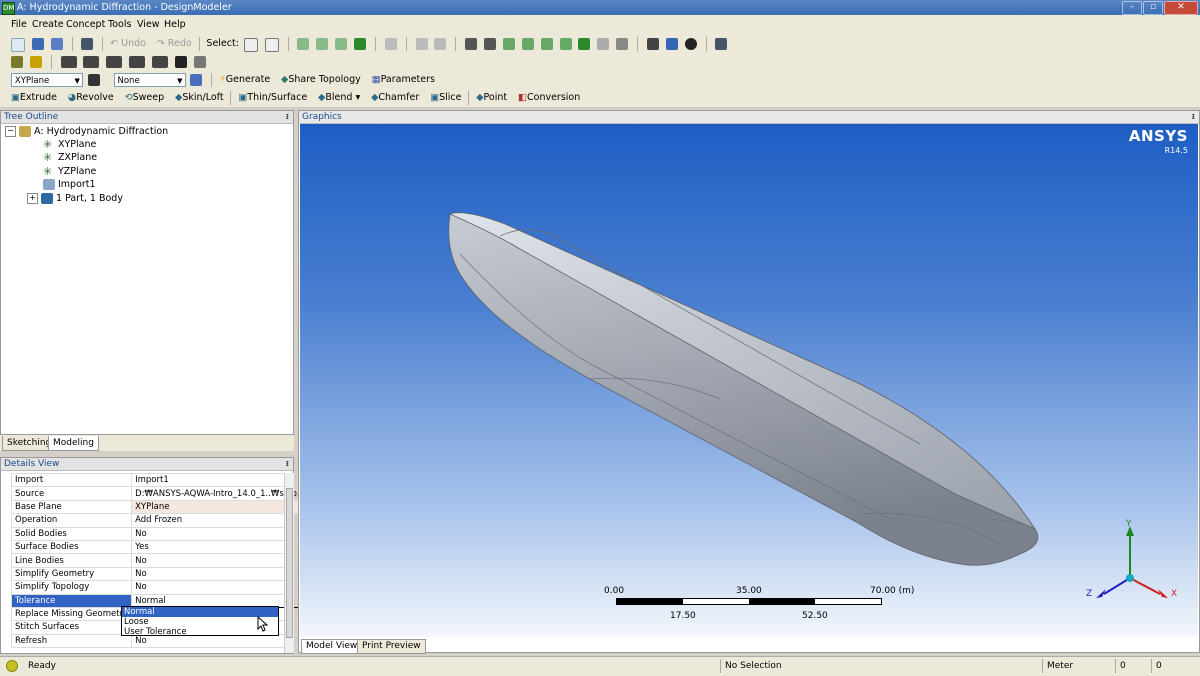 The height and width of the screenshot is (676, 1200). Describe the element at coordinates (565, 44) in the screenshot. I see `magnifier-icon` at that location.